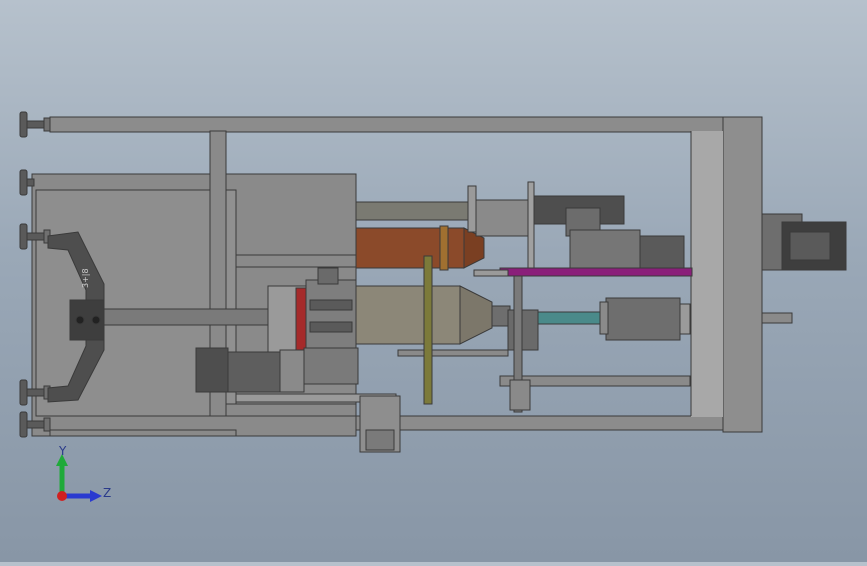  Describe the element at coordinates (85, 278) in the screenshot. I see `clamp-mark: 3+|8` at that location.